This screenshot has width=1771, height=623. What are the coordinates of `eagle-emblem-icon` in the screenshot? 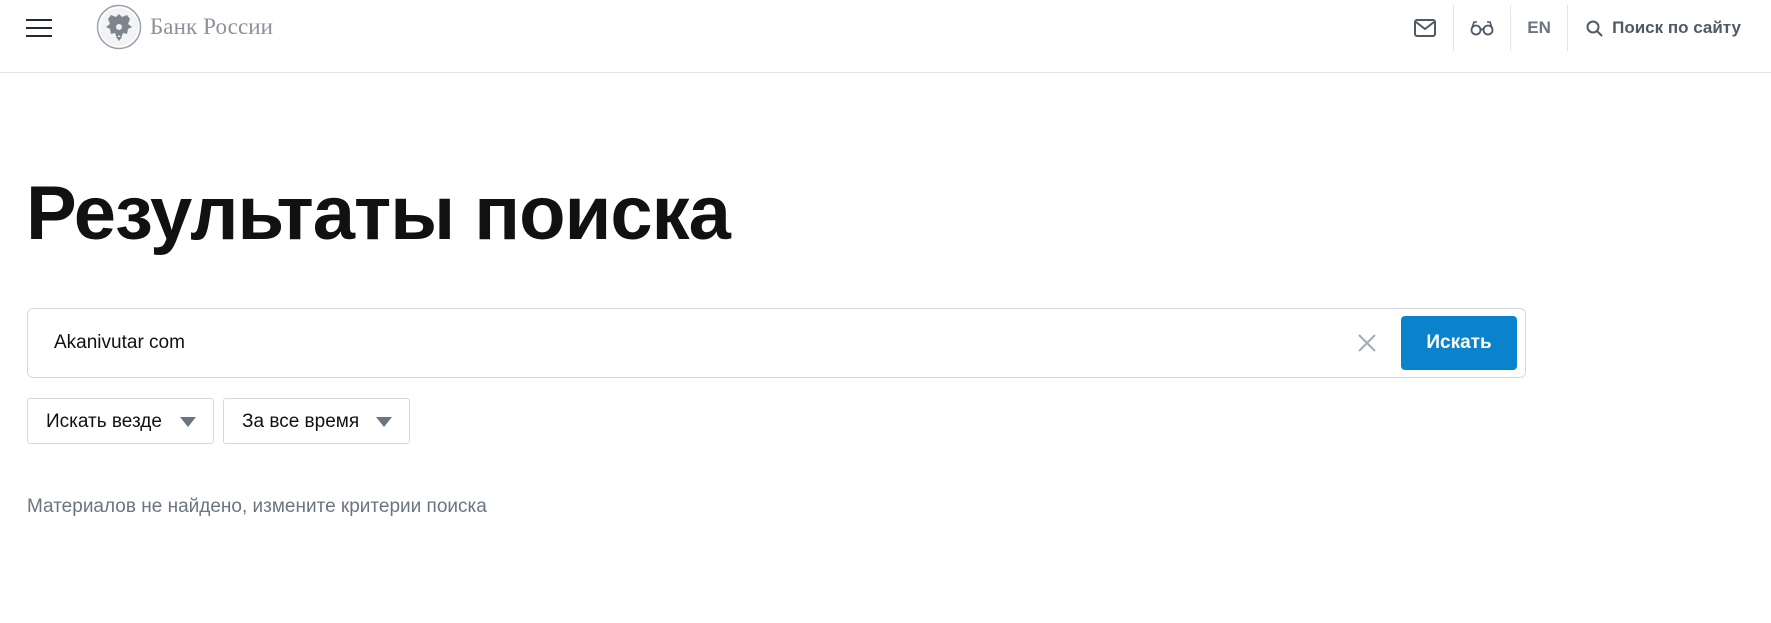 It's located at (119, 27).